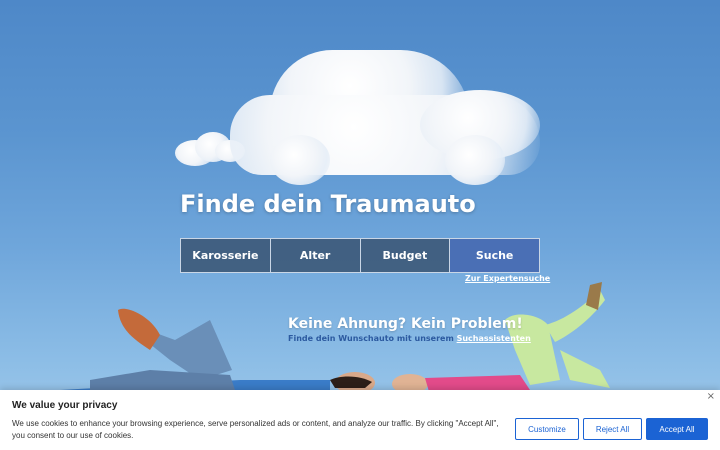  I want to click on close-icon: ×, so click(711, 396).